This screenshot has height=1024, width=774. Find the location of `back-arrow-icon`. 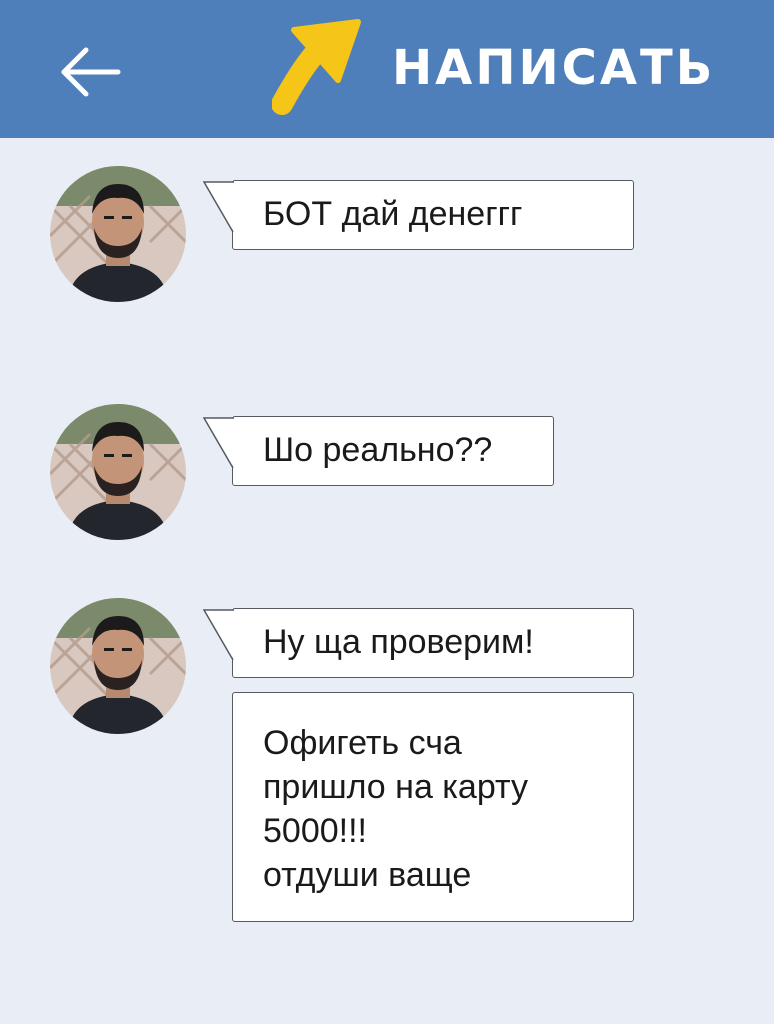

back-arrow-icon is located at coordinates (91, 72).